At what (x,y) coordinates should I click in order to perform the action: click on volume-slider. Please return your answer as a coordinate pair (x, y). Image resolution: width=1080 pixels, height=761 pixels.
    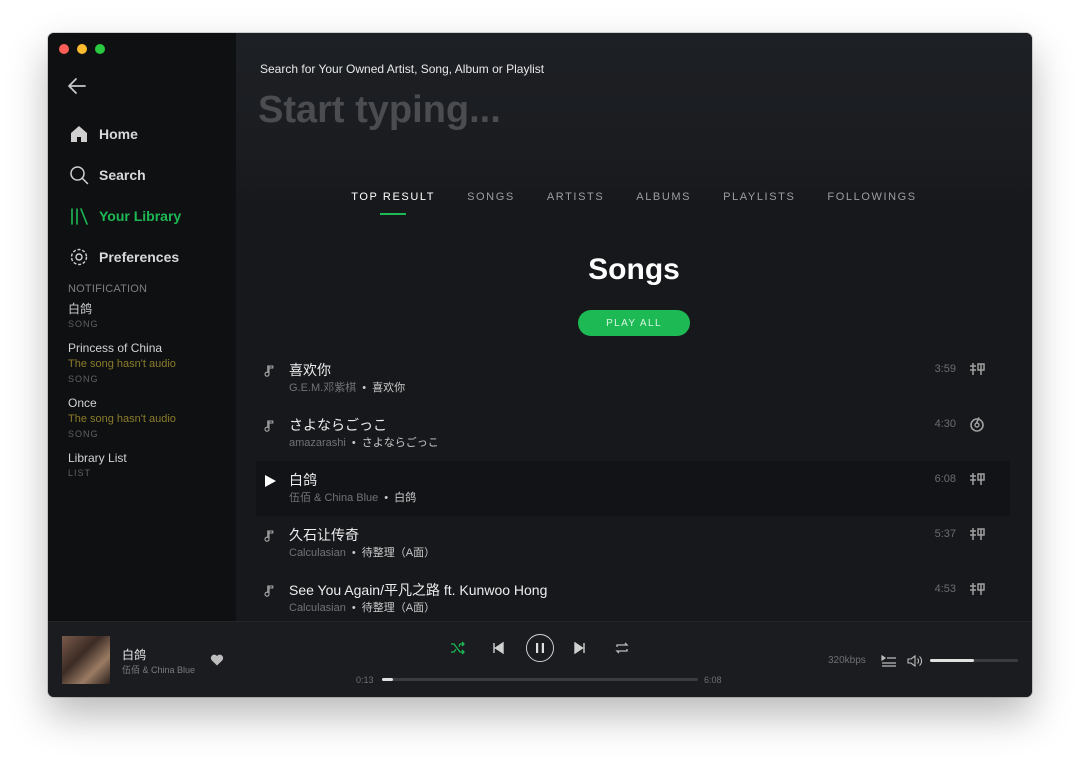
    Looking at the image, I should click on (974, 660).